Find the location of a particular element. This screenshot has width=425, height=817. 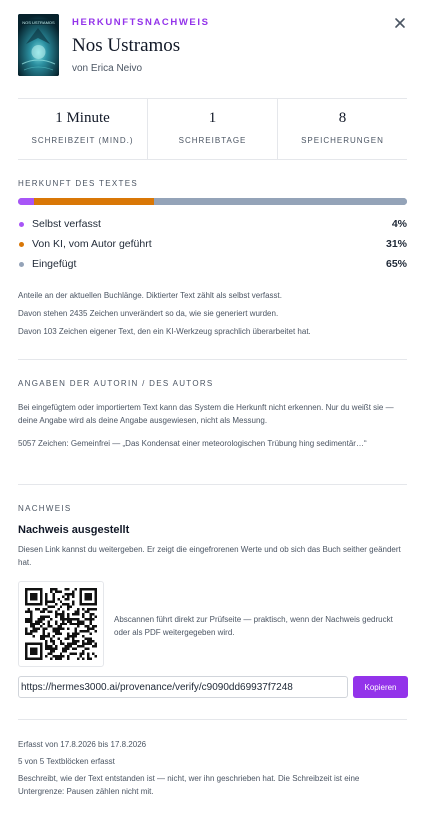

origin-bar-ai-guided is located at coordinates (94, 201).